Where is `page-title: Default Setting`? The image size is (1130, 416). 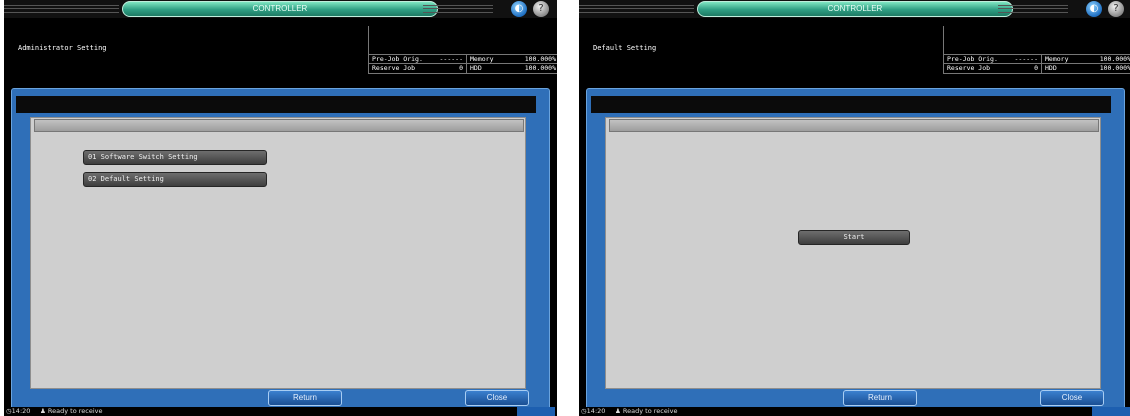 page-title: Default Setting is located at coordinates (625, 48).